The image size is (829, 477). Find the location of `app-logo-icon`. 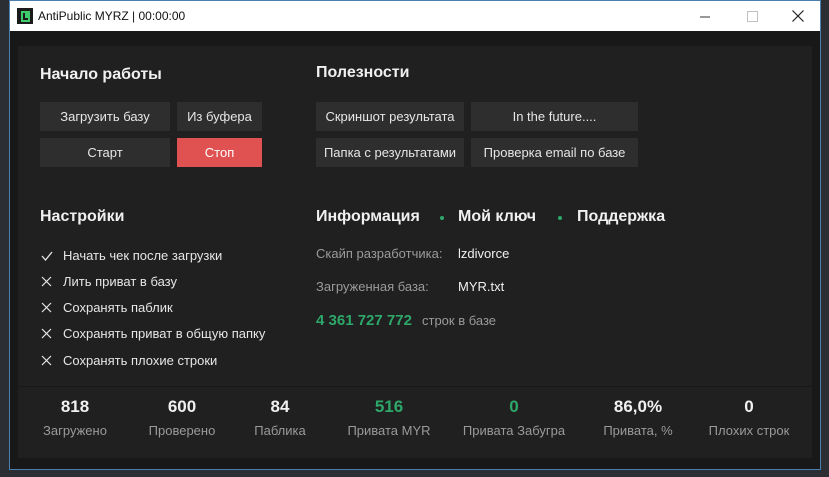

app-logo-icon is located at coordinates (25, 16).